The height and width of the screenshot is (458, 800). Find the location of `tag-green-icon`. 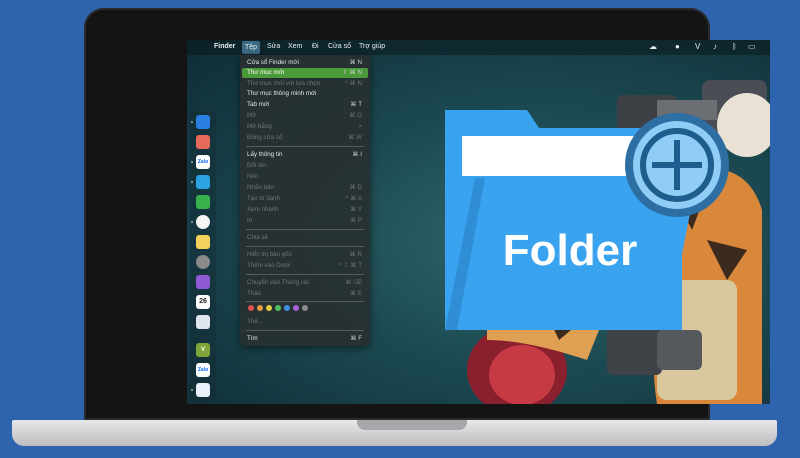

tag-green-icon is located at coordinates (278, 308).